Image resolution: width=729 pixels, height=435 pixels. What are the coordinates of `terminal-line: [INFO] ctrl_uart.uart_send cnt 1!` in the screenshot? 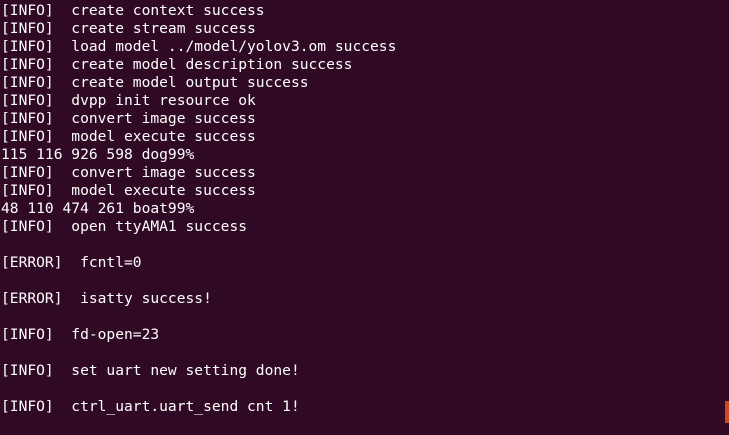 It's located at (150, 406).